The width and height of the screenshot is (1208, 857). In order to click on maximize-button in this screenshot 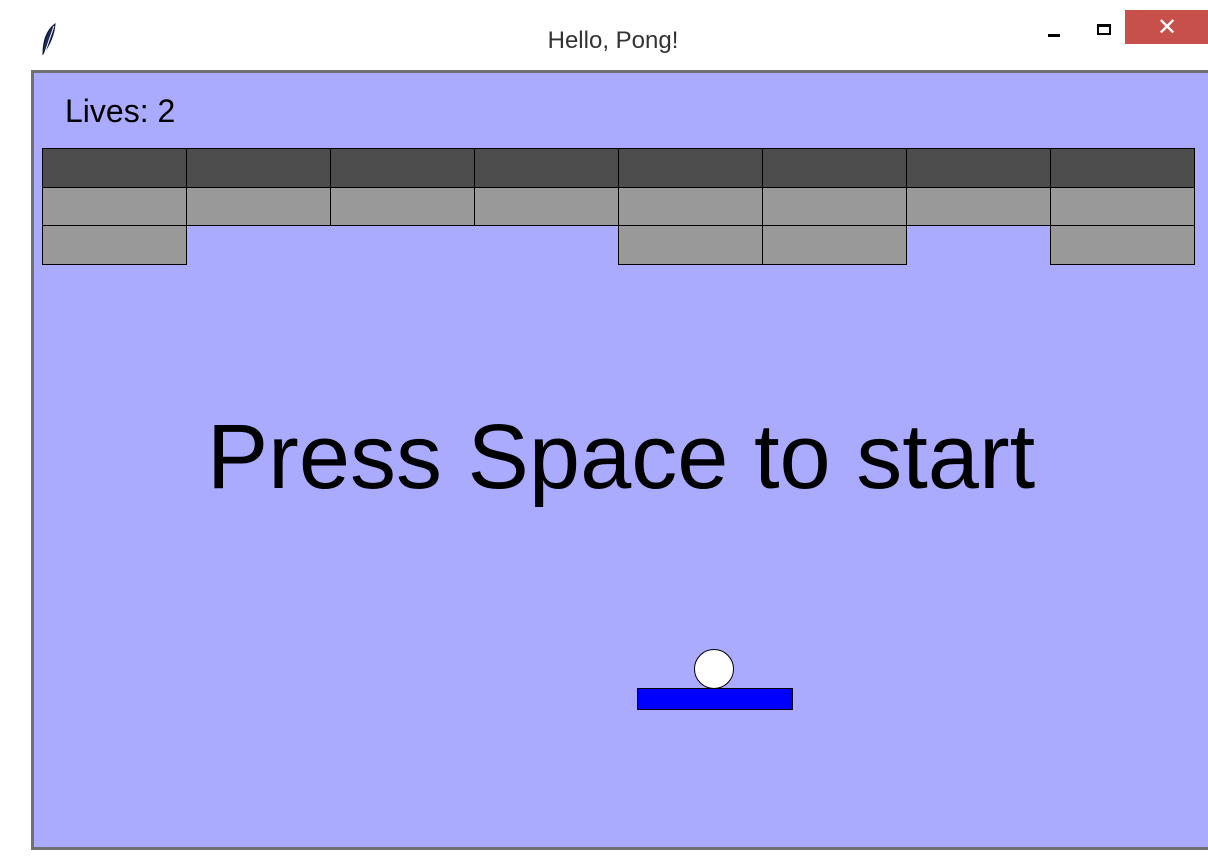, I will do `click(1104, 29)`.